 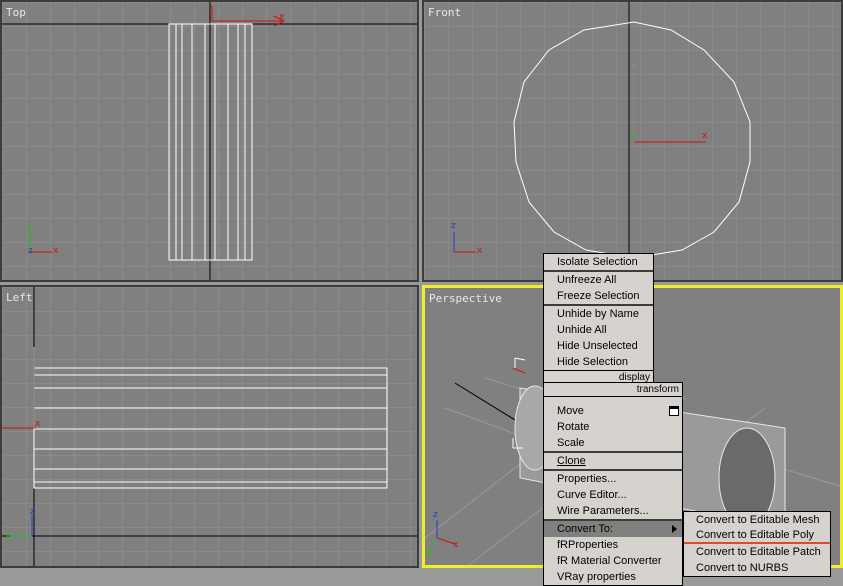 What do you see at coordinates (598, 362) in the screenshot?
I see `menu-item-hide-selection: Hide Selection` at bounding box center [598, 362].